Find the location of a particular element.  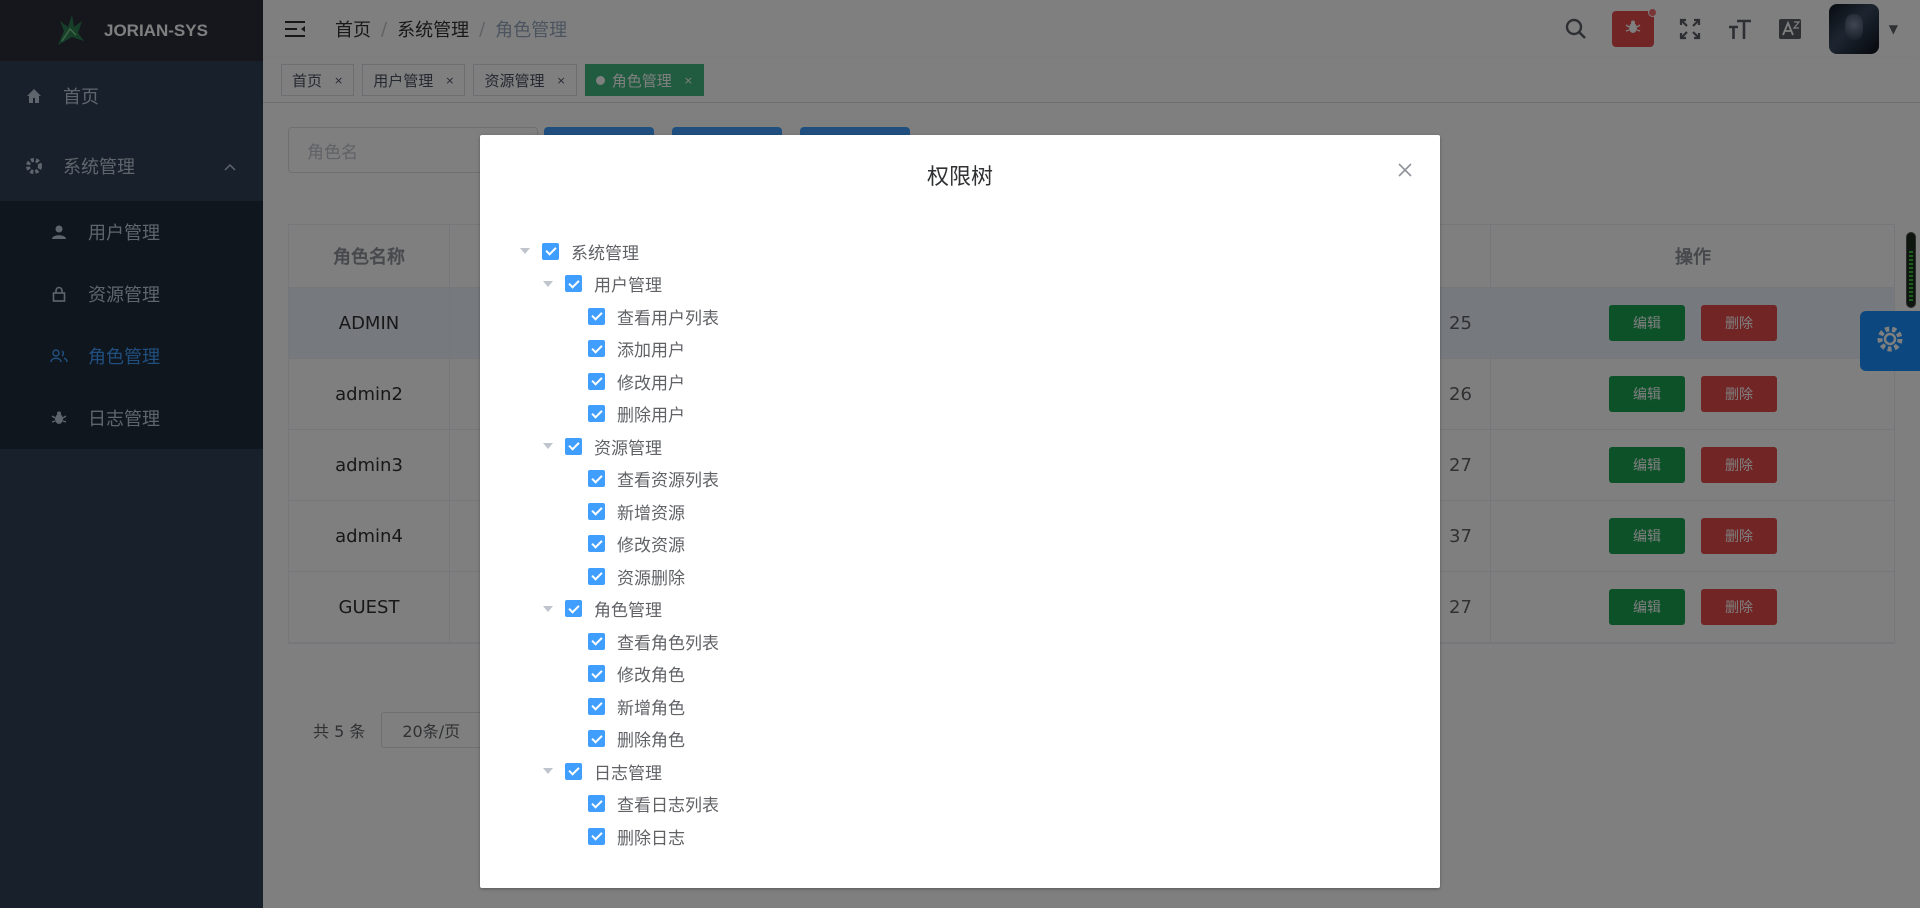

tree-node: 查看日志列表 is located at coordinates (619, 804).